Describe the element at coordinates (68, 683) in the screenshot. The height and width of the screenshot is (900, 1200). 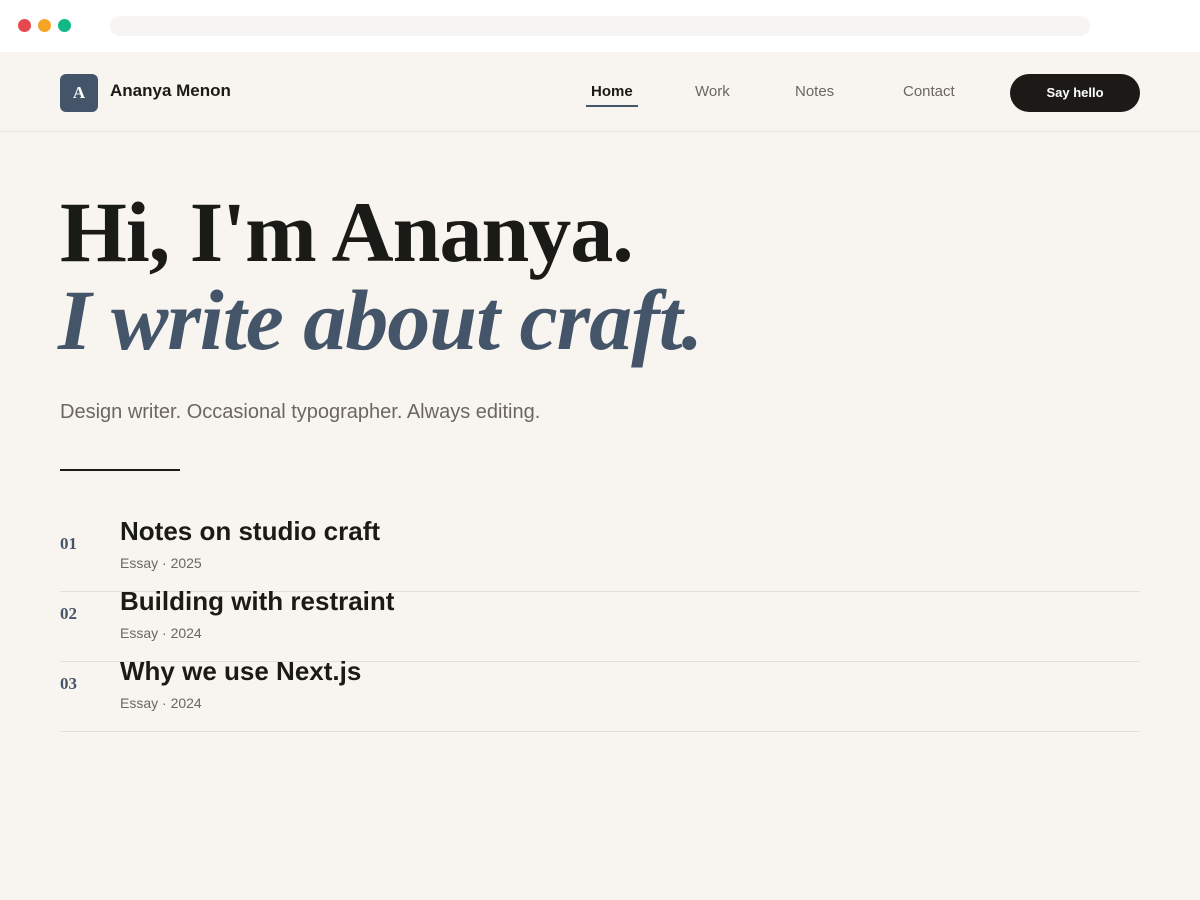
I see `article-number: 03` at that location.